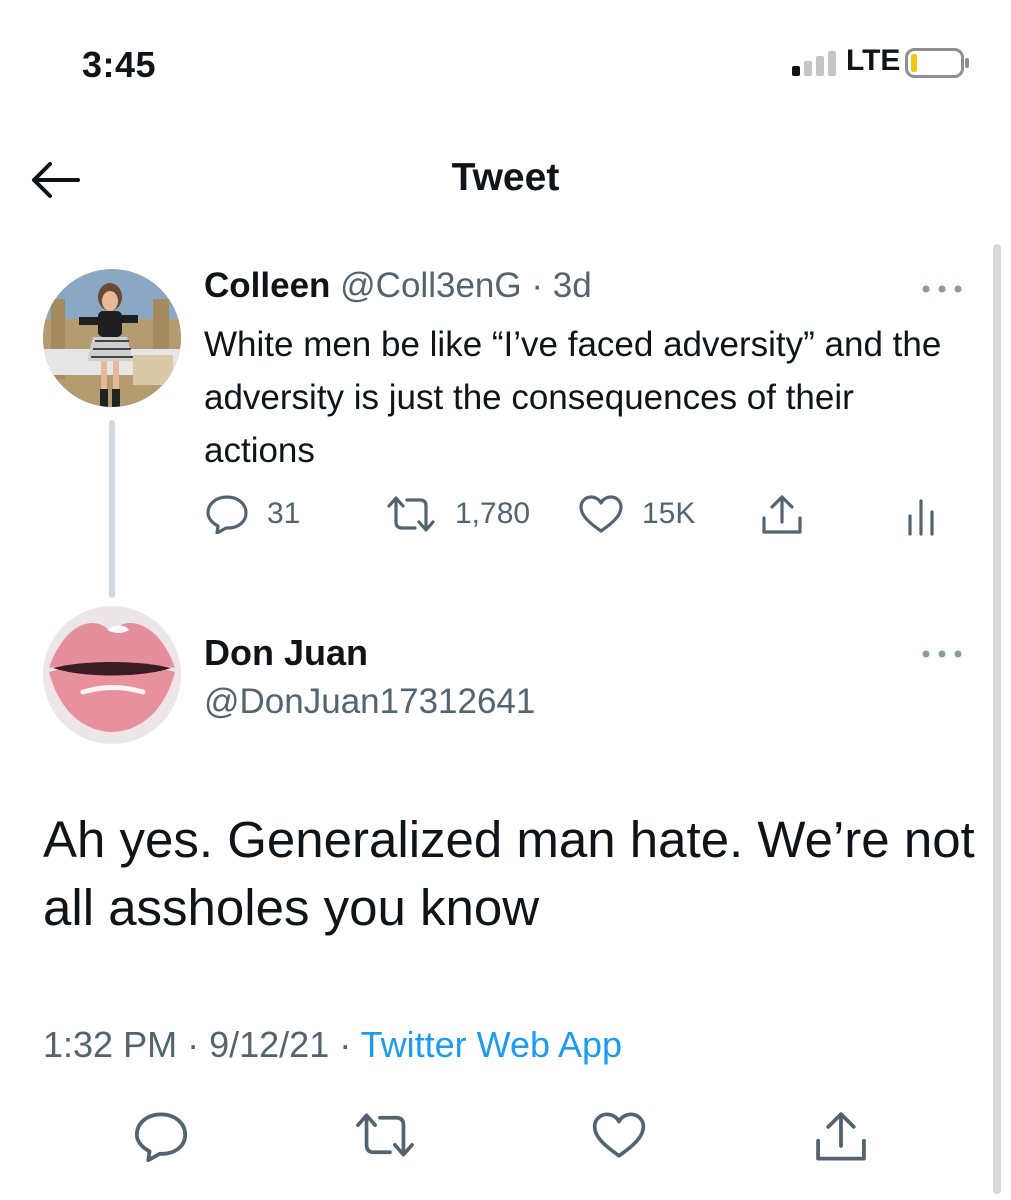 The width and height of the screenshot is (1011, 1200). I want to click on tweet-metadata: 1:32 PM · 9/12/21 · Twitter Web App, so click(332, 1045).